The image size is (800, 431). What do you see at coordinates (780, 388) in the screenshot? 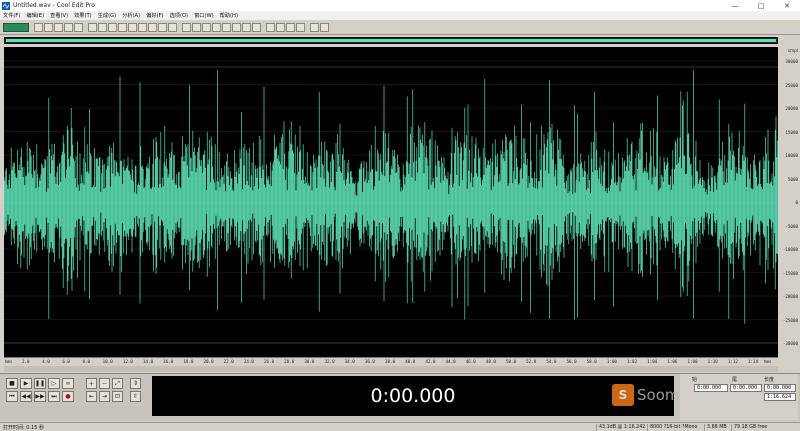
I see `selection-length-field: 0:00.000` at bounding box center [780, 388].